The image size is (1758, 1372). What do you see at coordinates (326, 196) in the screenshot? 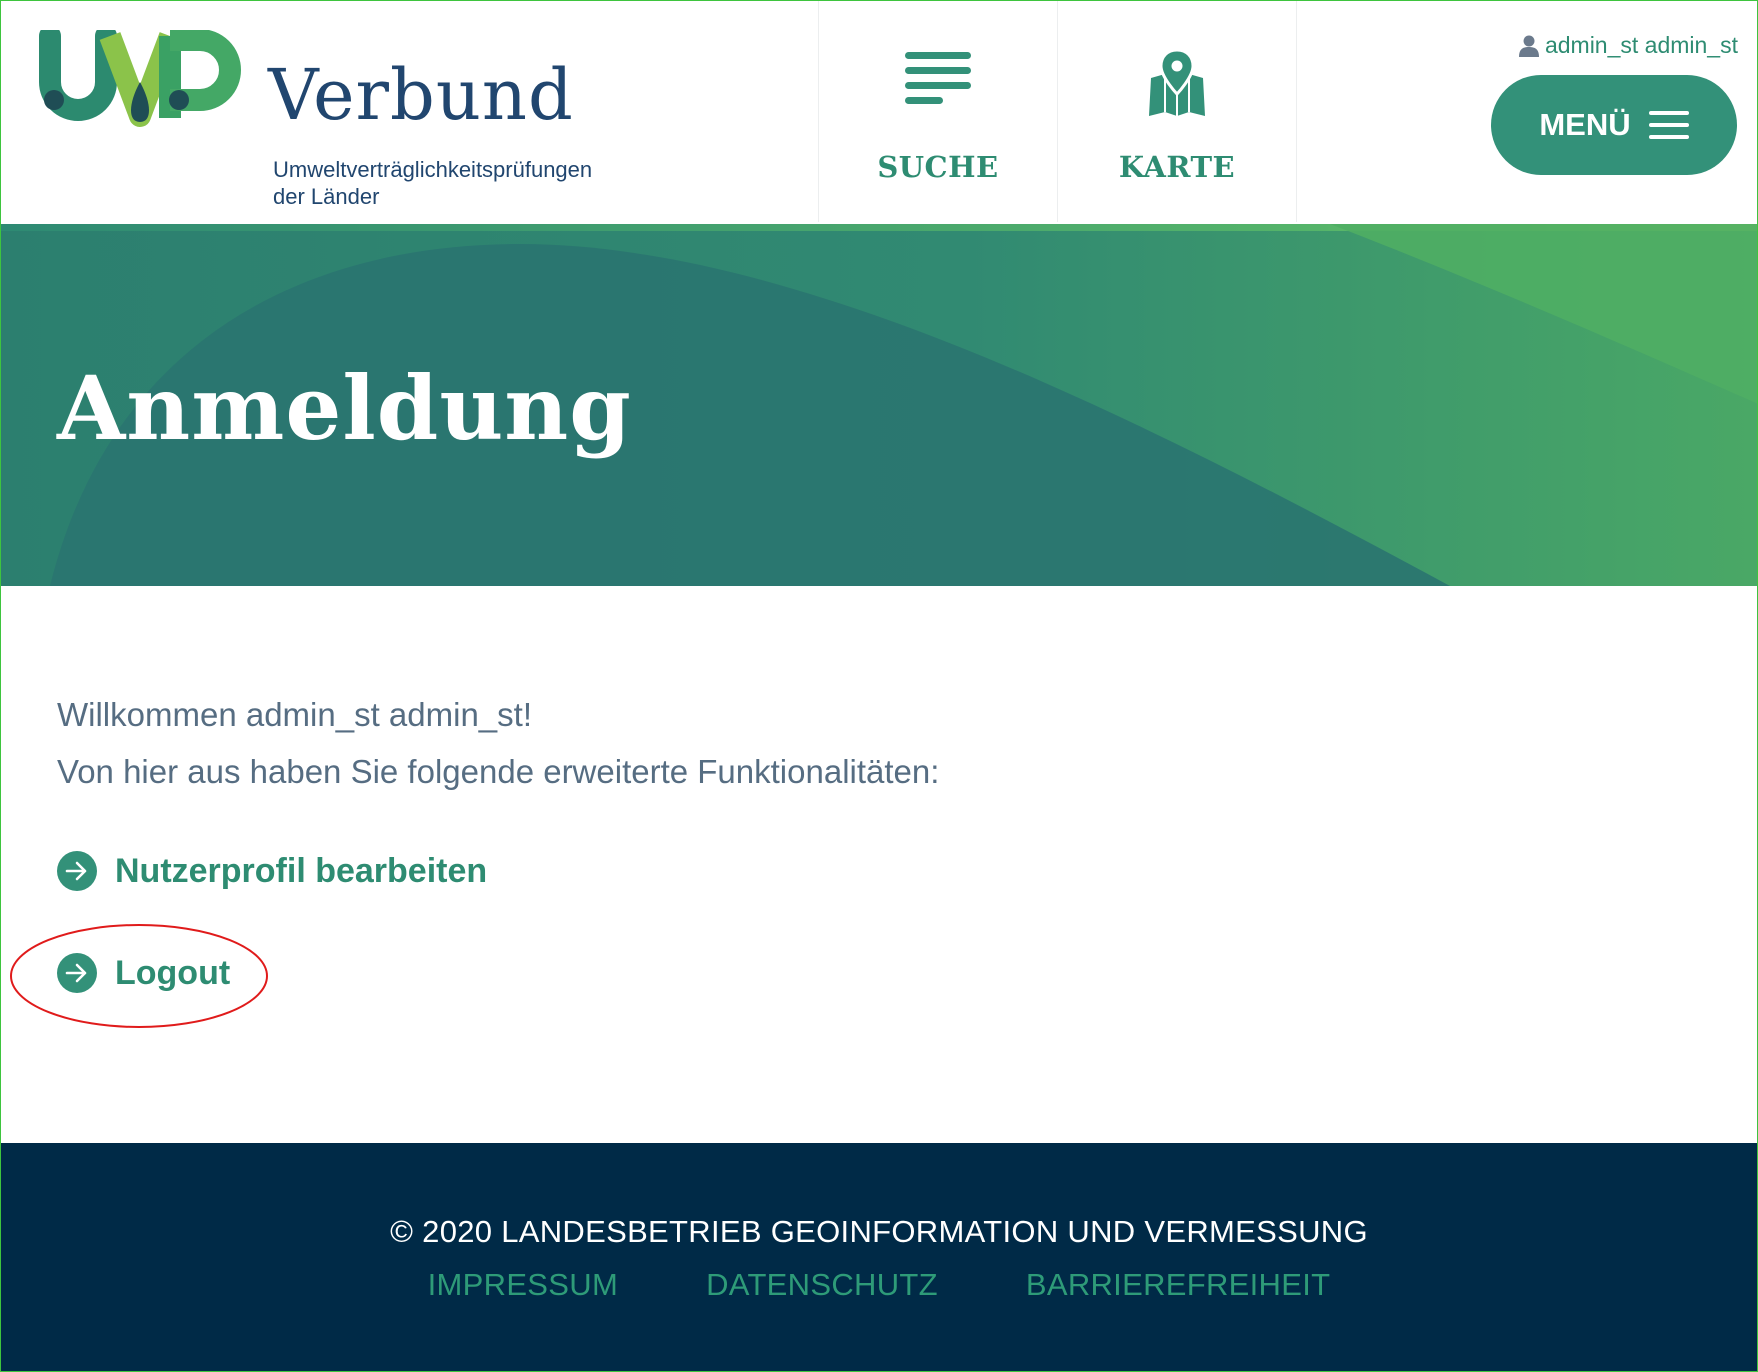
I see `brand-subtitle-line2: der Länder` at bounding box center [326, 196].